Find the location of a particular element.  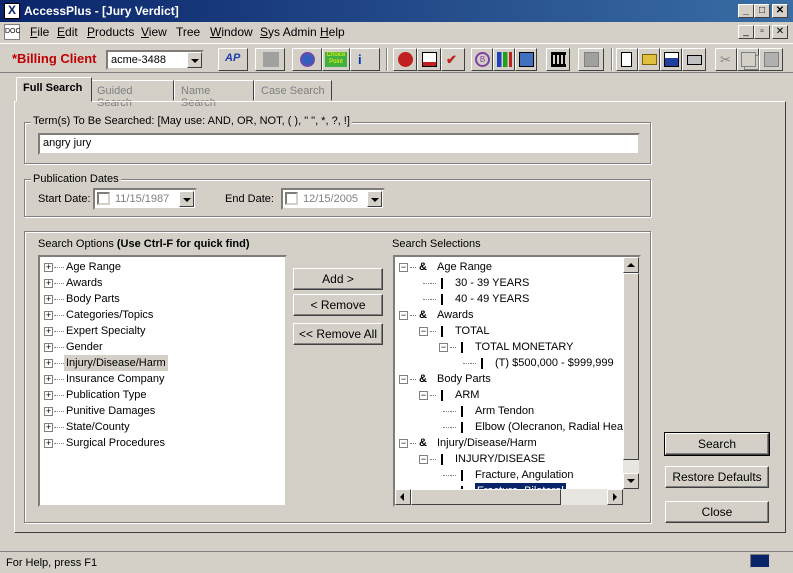

option-item: + Injury/Disease/Harm is located at coordinates (162, 363).